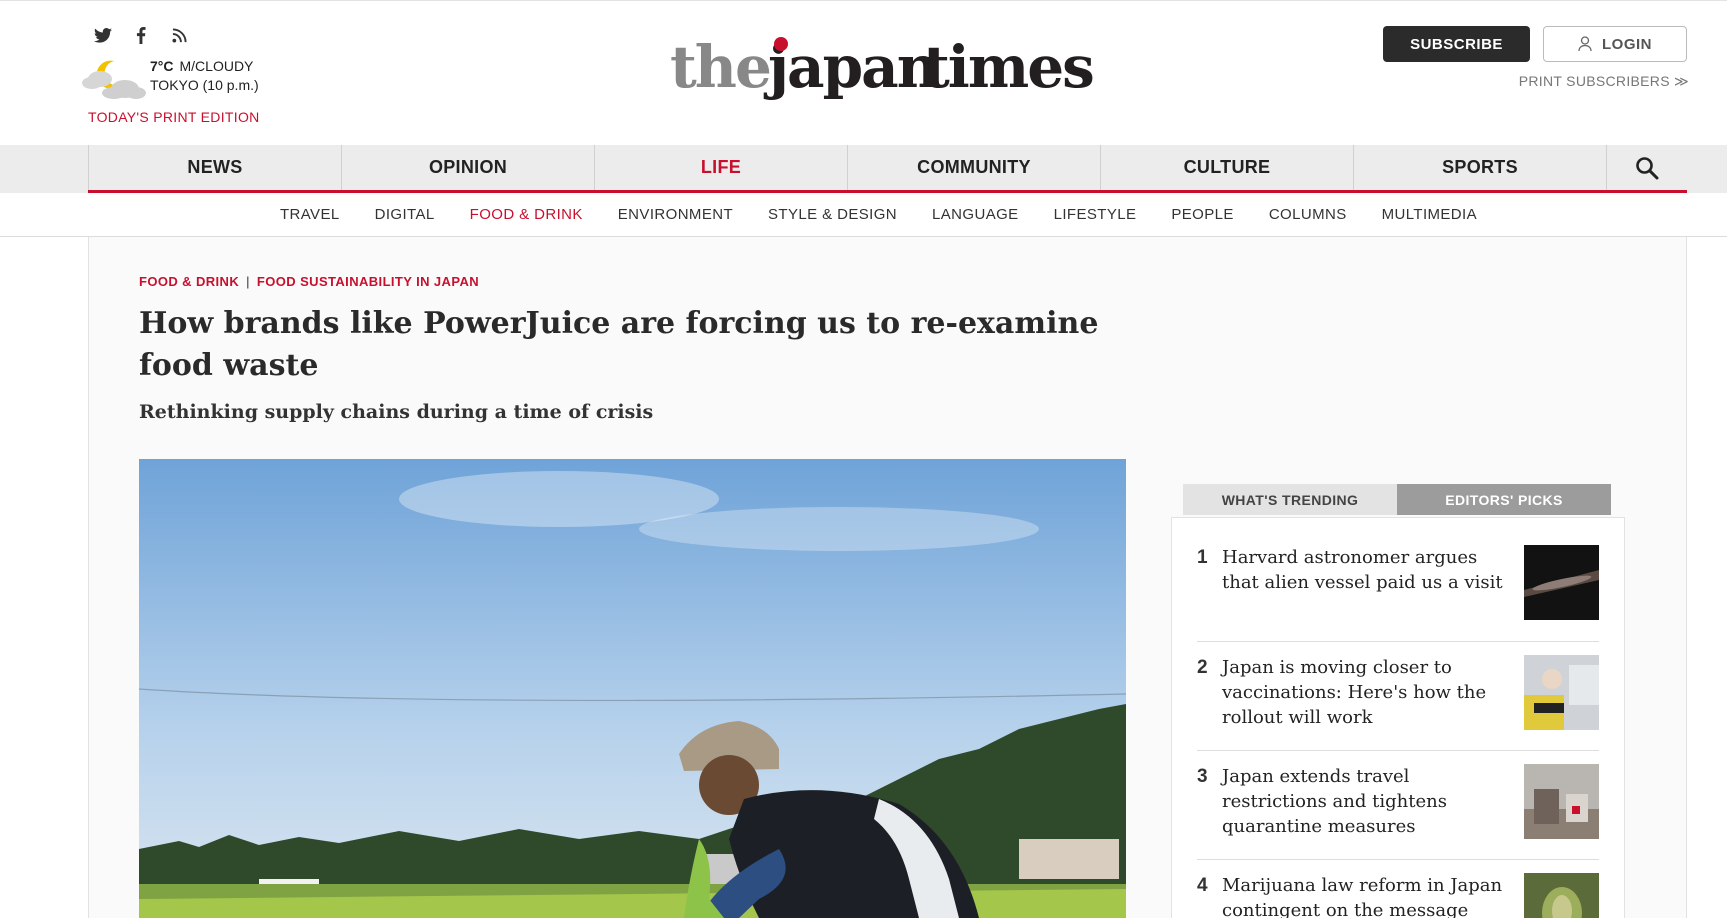 The width and height of the screenshot is (1727, 918). I want to click on search-button, so click(1646, 167).